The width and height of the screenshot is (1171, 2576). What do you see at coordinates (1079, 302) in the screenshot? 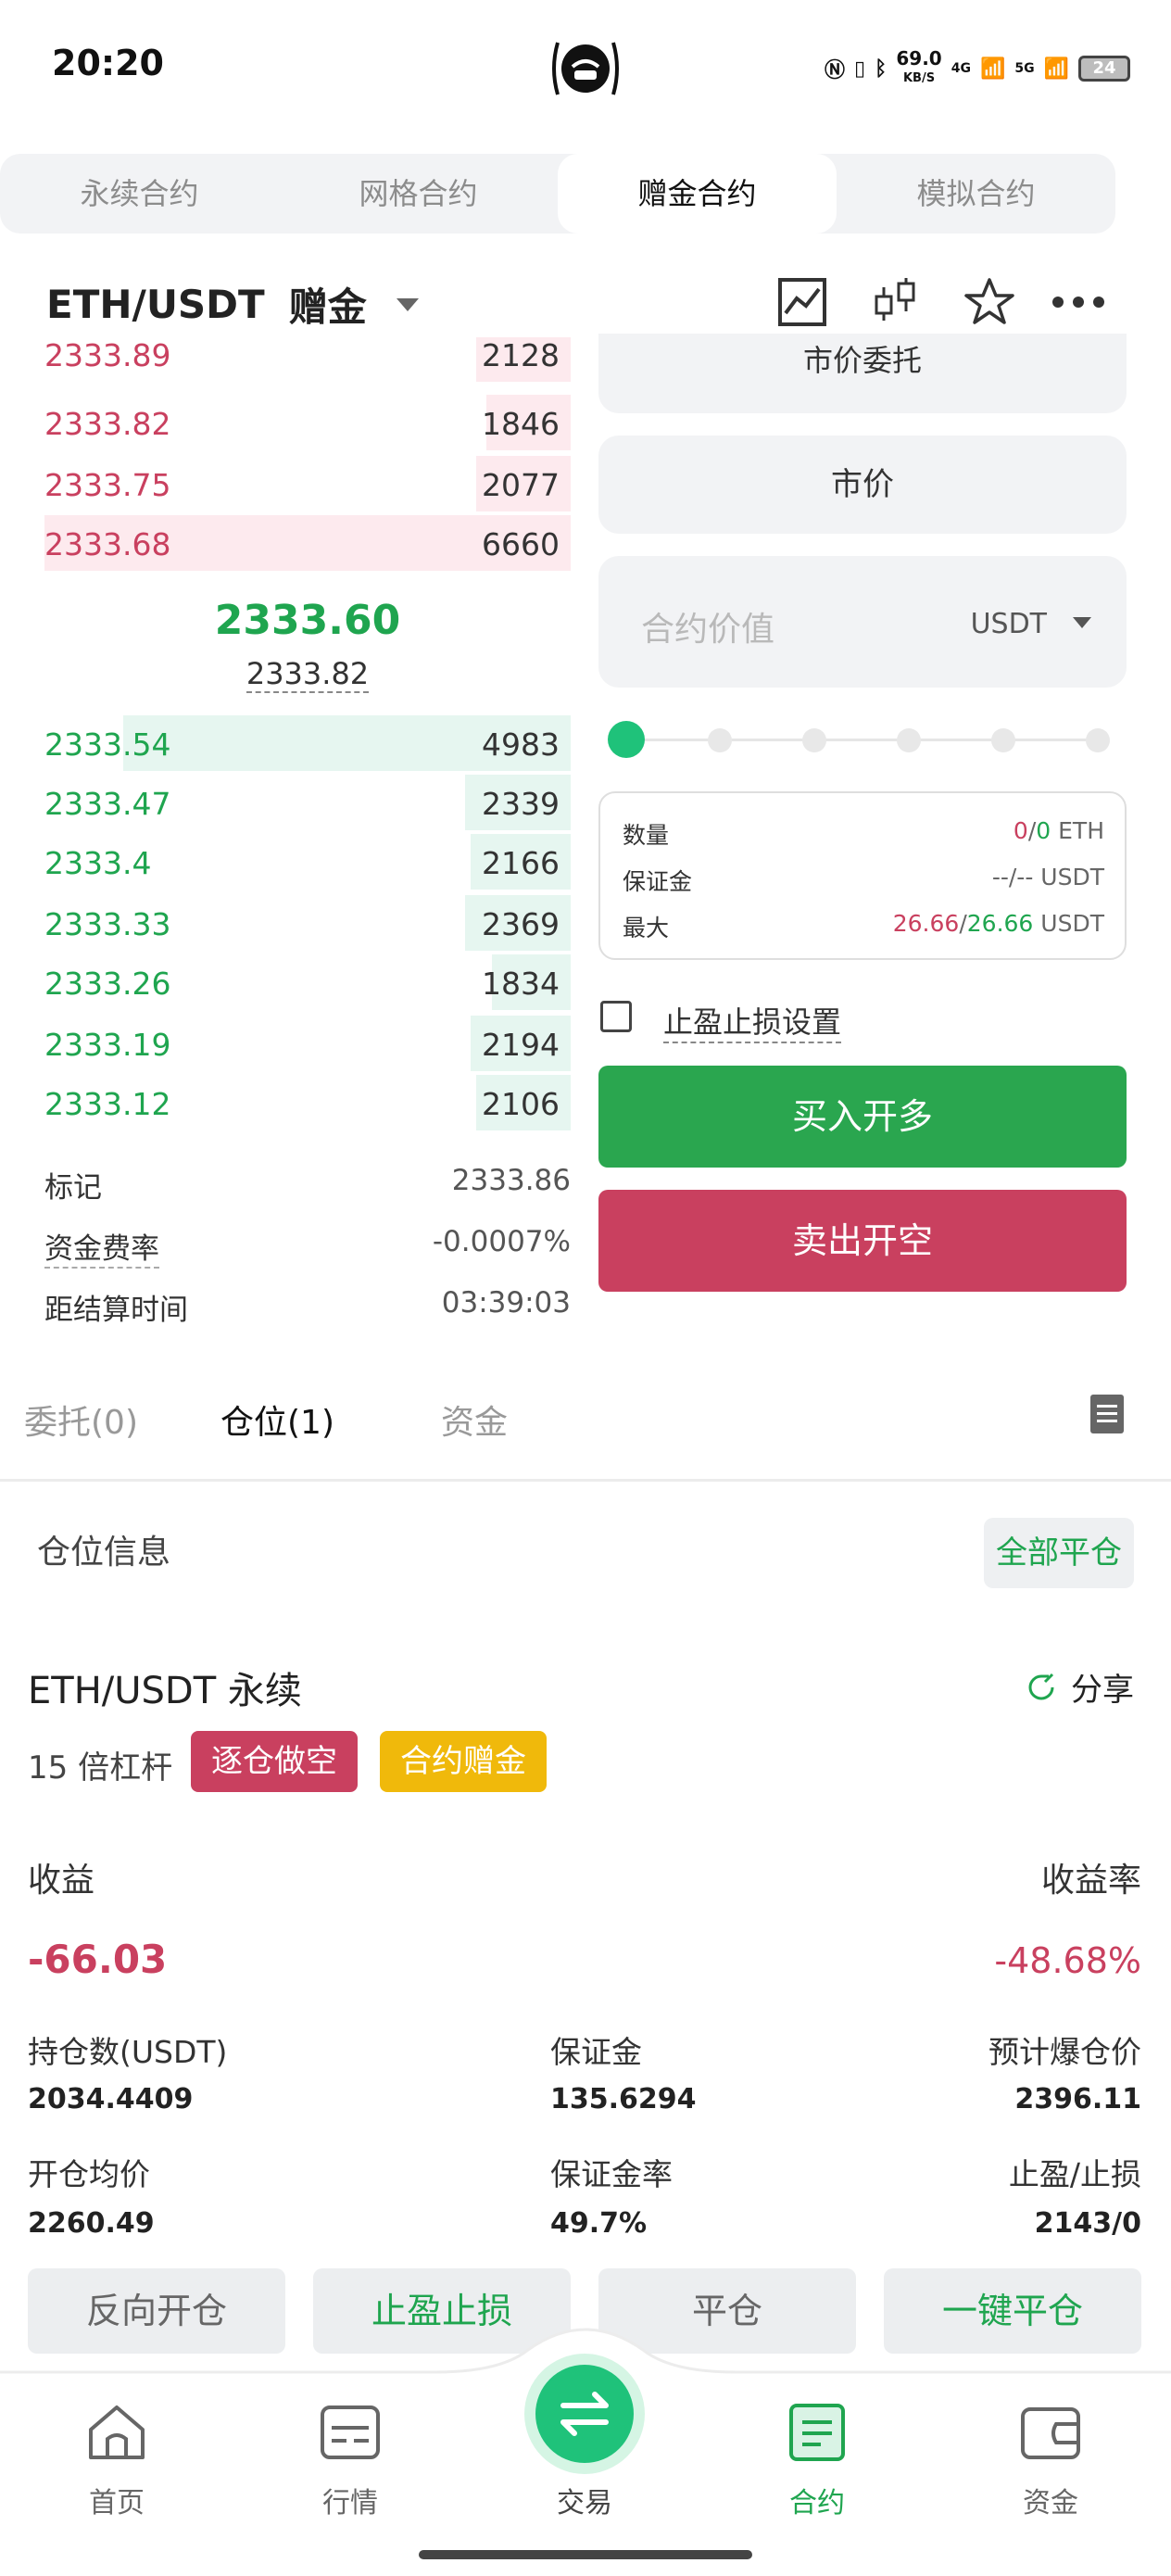
I see `more-icon` at bounding box center [1079, 302].